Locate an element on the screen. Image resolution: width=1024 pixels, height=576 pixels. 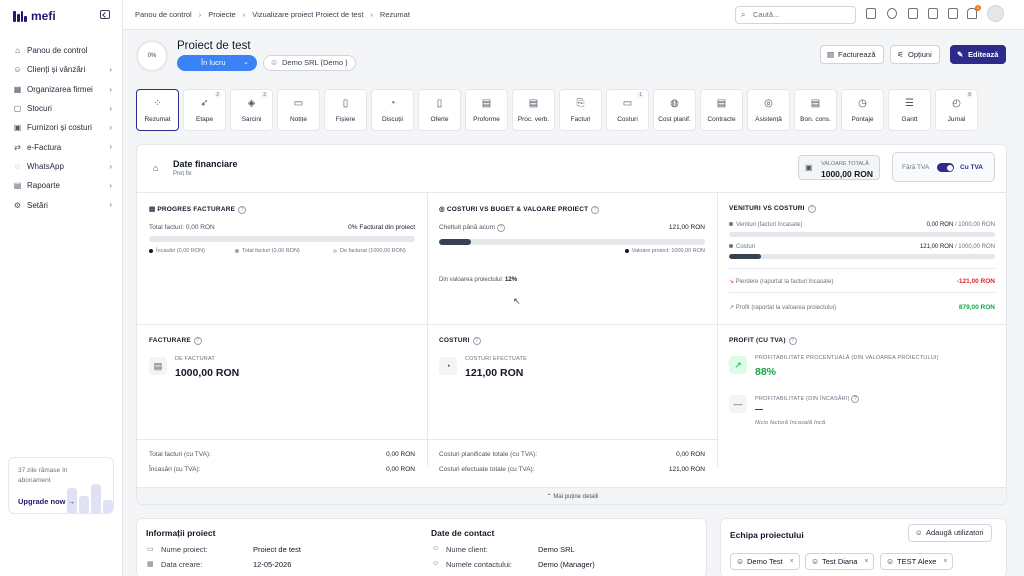
tab-pontaje: ◷ Pontaje is located at coordinates (862, 110).